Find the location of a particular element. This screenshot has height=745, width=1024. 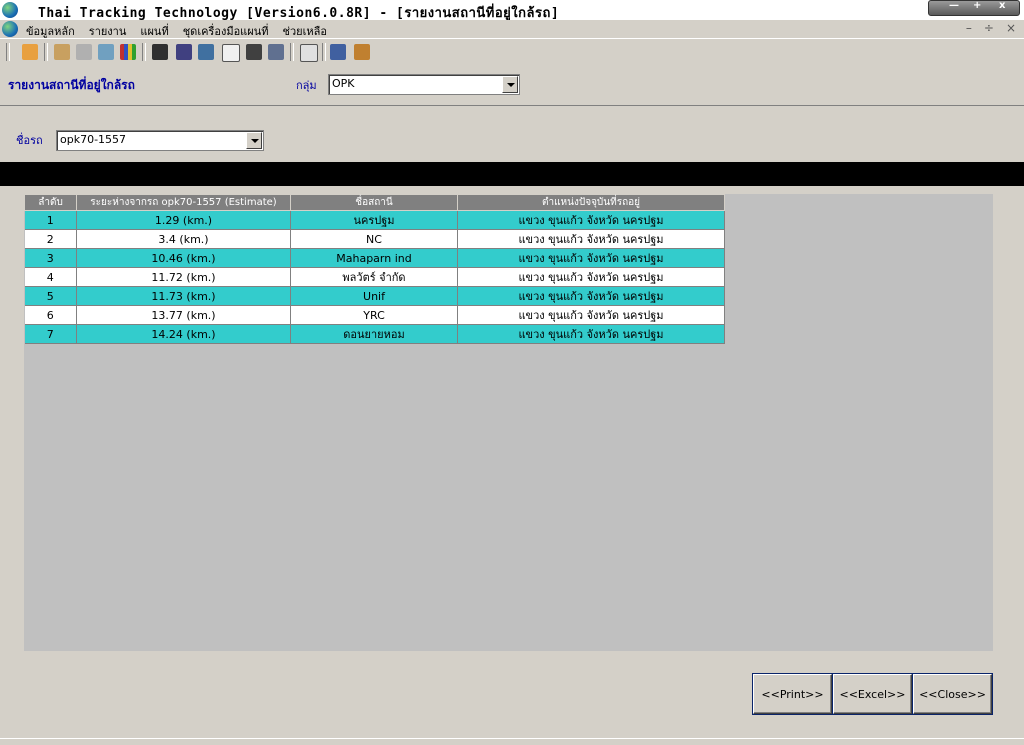

report-icon is located at coordinates (160, 52).